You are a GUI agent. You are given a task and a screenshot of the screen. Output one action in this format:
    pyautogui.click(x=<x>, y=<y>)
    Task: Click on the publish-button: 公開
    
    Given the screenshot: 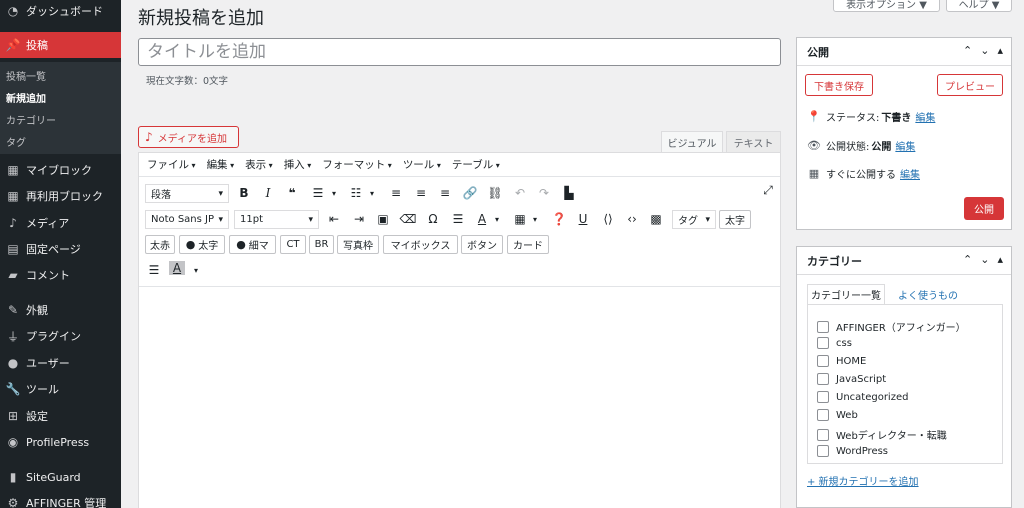 What is the action you would take?
    pyautogui.click(x=984, y=208)
    